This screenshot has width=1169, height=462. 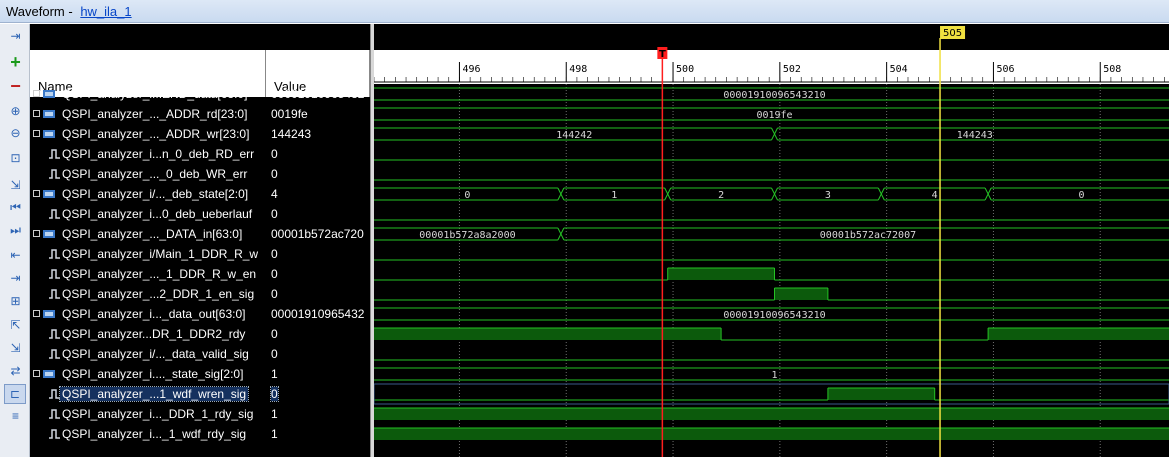 I want to click on signal-row: QSPI_analyzer_i/..._data_valid_sig, so click(x=148, y=354).